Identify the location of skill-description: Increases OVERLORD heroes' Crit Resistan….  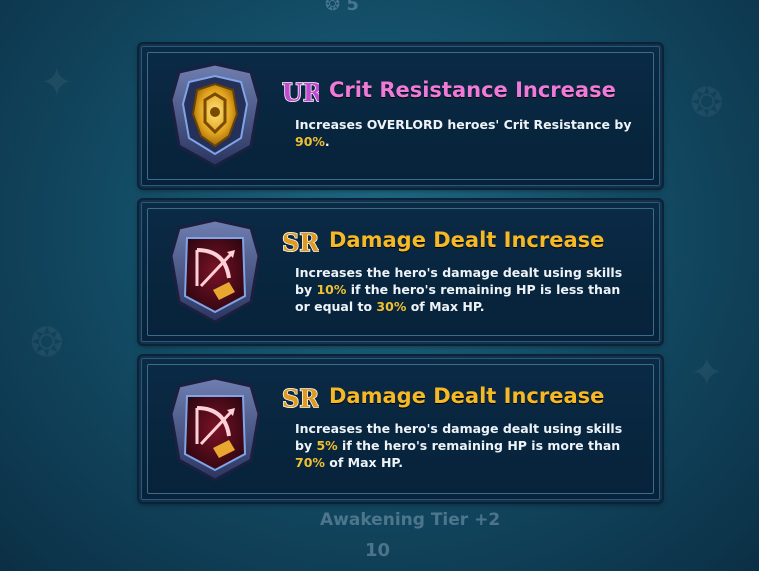
(463, 133).